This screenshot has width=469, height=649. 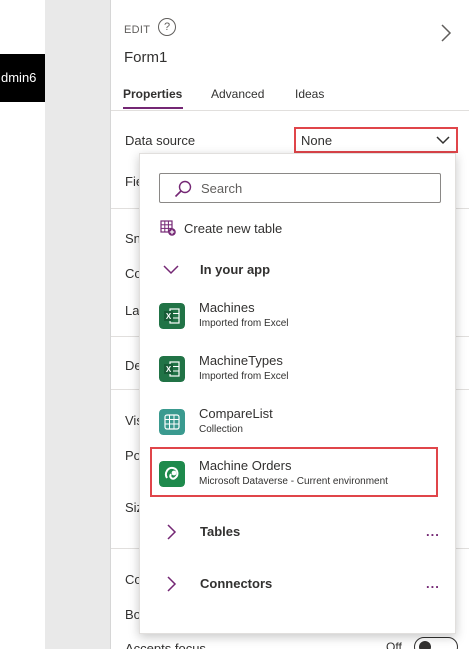 What do you see at coordinates (233, 228) in the screenshot?
I see `create-new-table-label: Create new table` at bounding box center [233, 228].